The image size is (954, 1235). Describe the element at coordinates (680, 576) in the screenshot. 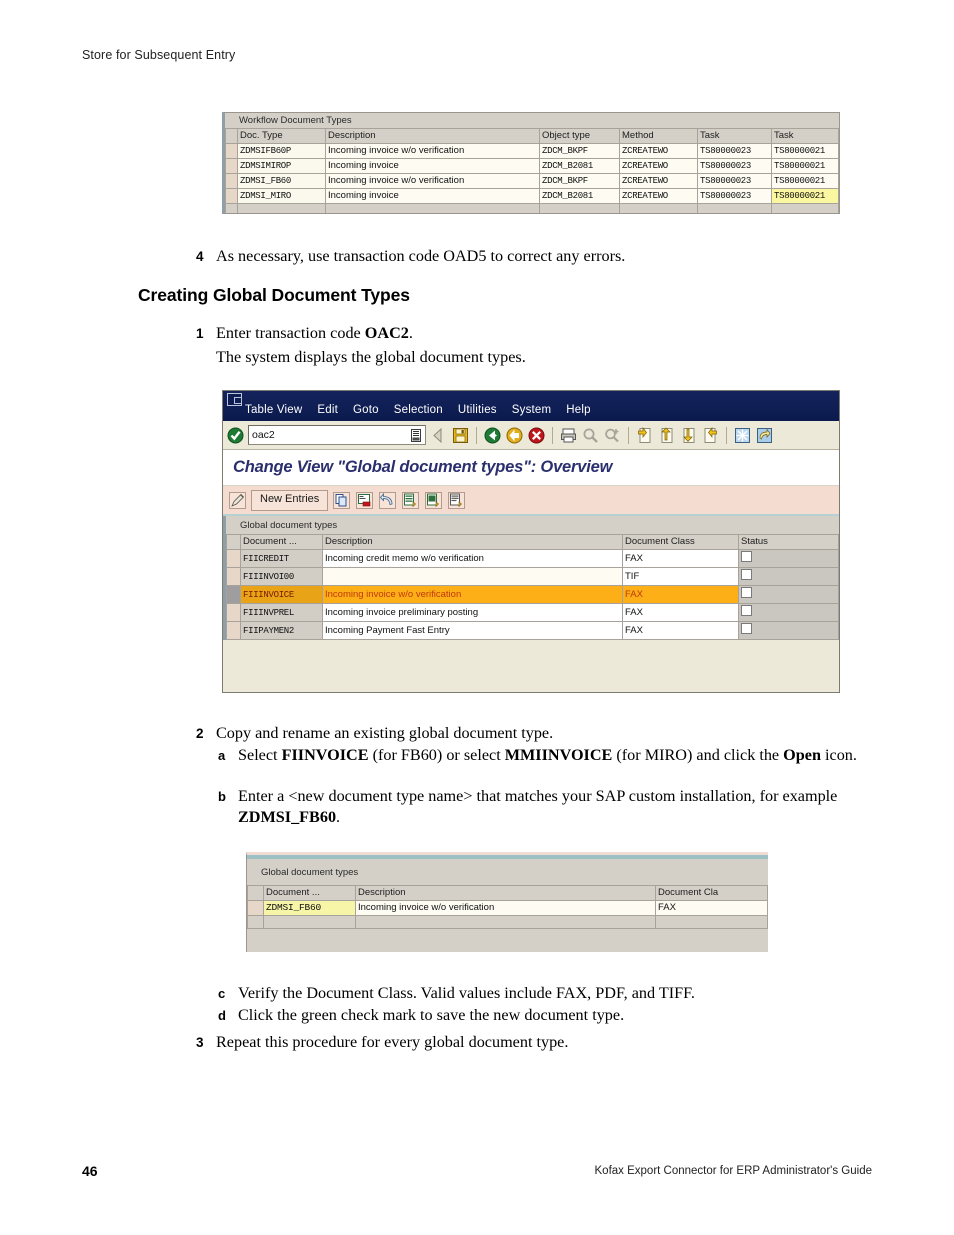

I see `cell-document-class: TIF` at that location.